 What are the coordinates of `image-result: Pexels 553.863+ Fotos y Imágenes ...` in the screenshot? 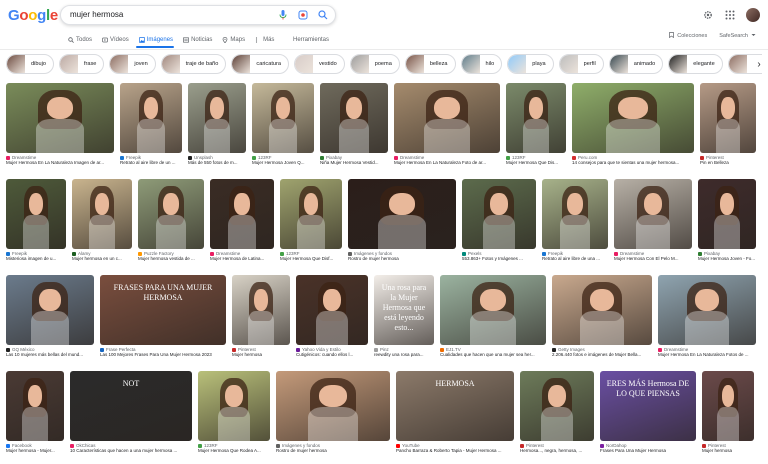 It's located at (499, 220).